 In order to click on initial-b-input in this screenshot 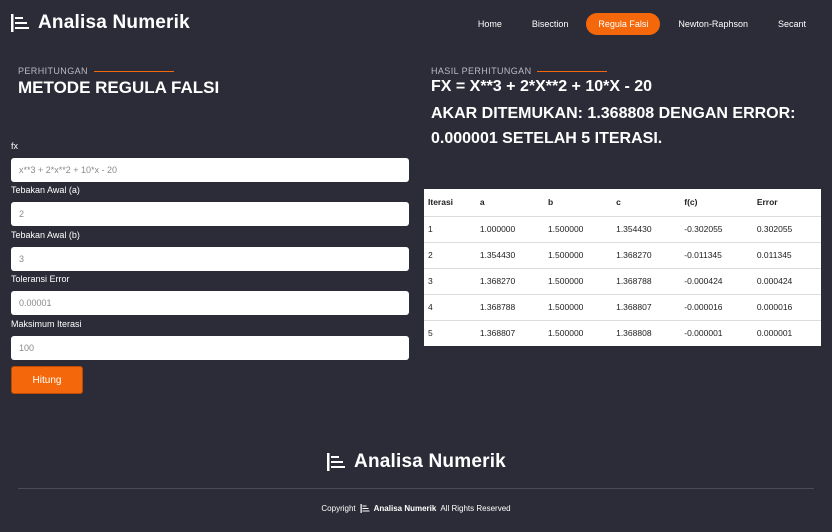, I will do `click(210, 259)`.